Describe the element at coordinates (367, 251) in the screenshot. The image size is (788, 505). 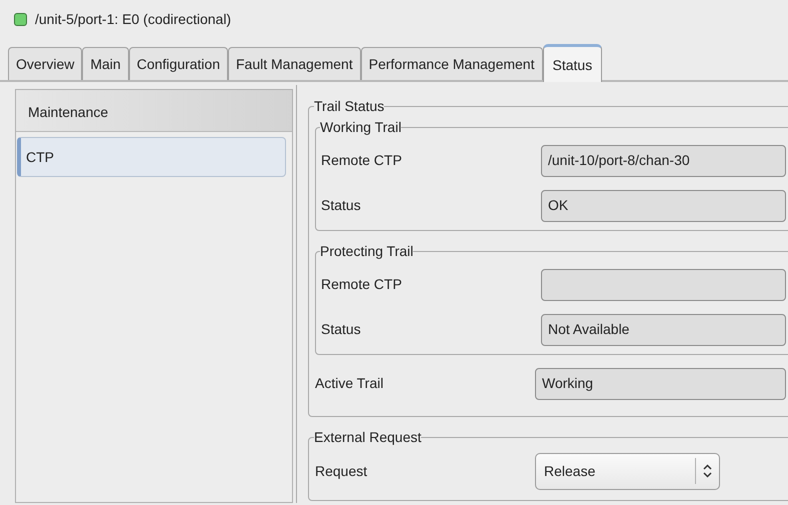
I see `group-label: Protecting Trail` at that location.